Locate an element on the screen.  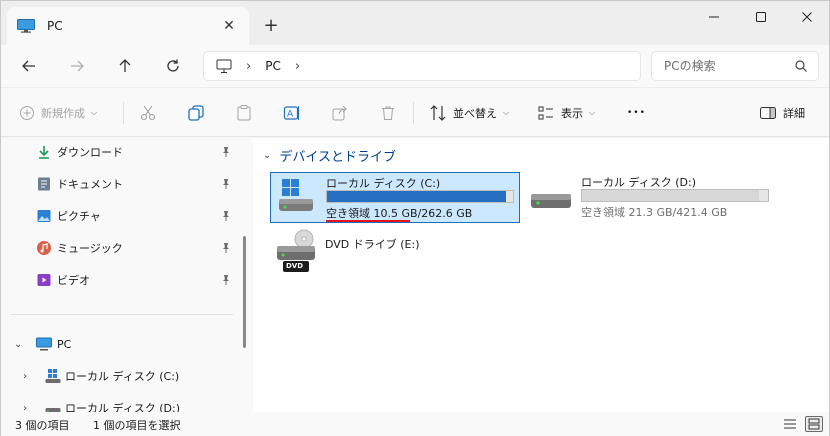
navigation-bar: › PC › is located at coordinates (415, 66).